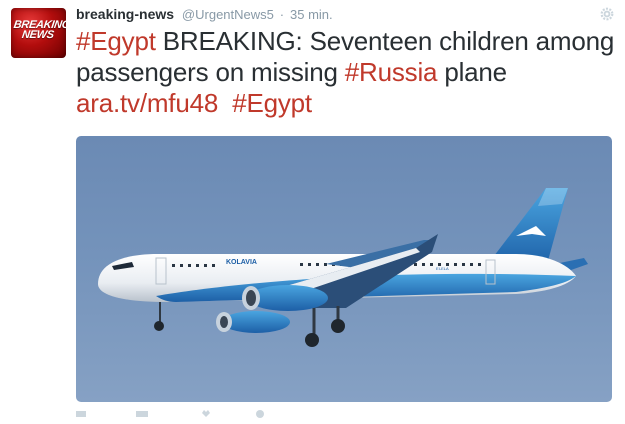 Image resolution: width=625 pixels, height=424 pixels. Describe the element at coordinates (442, 268) in the screenshot. I see `registration-text: EI-ELA` at that location.